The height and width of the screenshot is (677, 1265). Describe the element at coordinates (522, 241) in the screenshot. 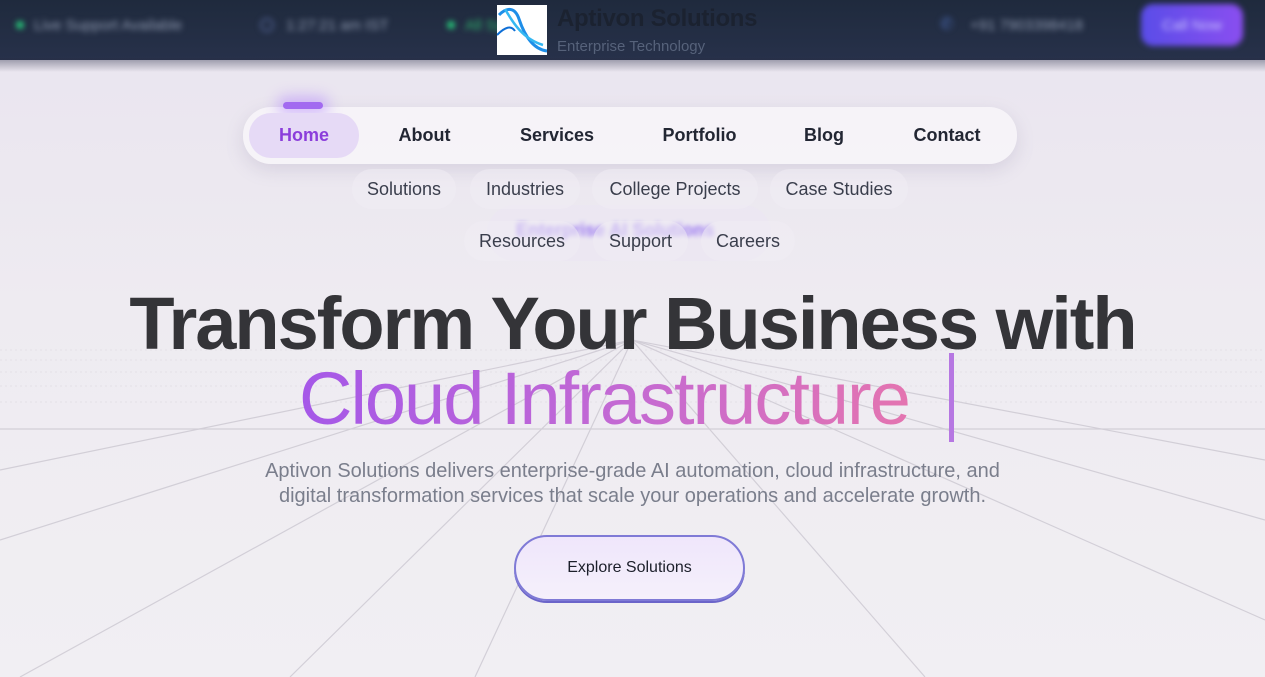

I see `subnav-resources: Resources` at that location.